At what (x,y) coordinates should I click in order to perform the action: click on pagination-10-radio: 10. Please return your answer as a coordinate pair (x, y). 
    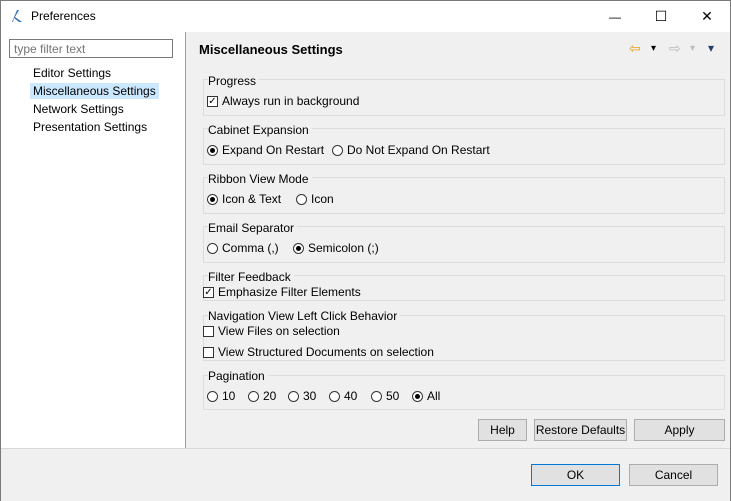
    Looking at the image, I should click on (221, 396).